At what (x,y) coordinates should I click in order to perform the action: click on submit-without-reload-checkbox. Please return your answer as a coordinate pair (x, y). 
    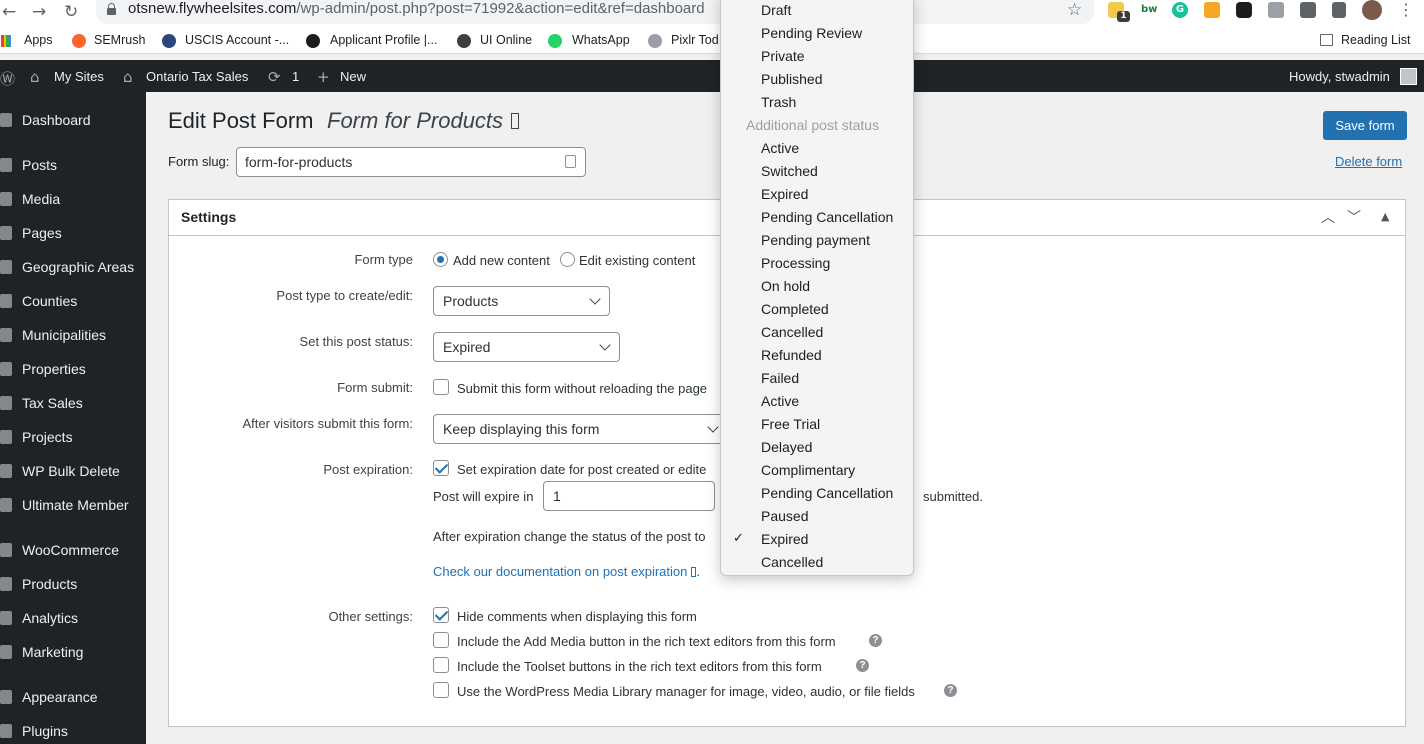
    Looking at the image, I should click on (441, 387).